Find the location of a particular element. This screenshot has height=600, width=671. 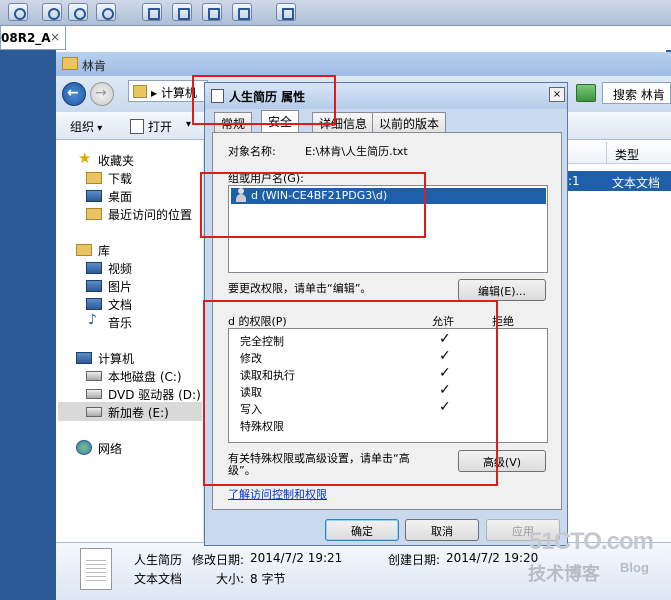

nav-label: 最近访问的位置 is located at coordinates (150, 215).